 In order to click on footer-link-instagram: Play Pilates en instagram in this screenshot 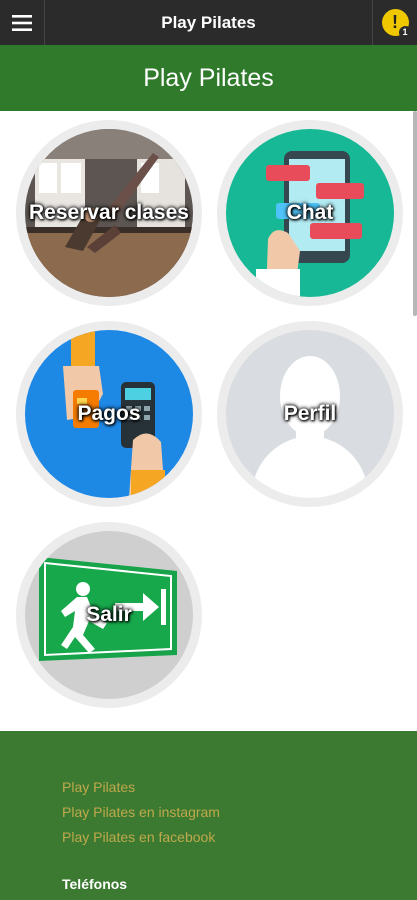, I will do `click(141, 812)`.